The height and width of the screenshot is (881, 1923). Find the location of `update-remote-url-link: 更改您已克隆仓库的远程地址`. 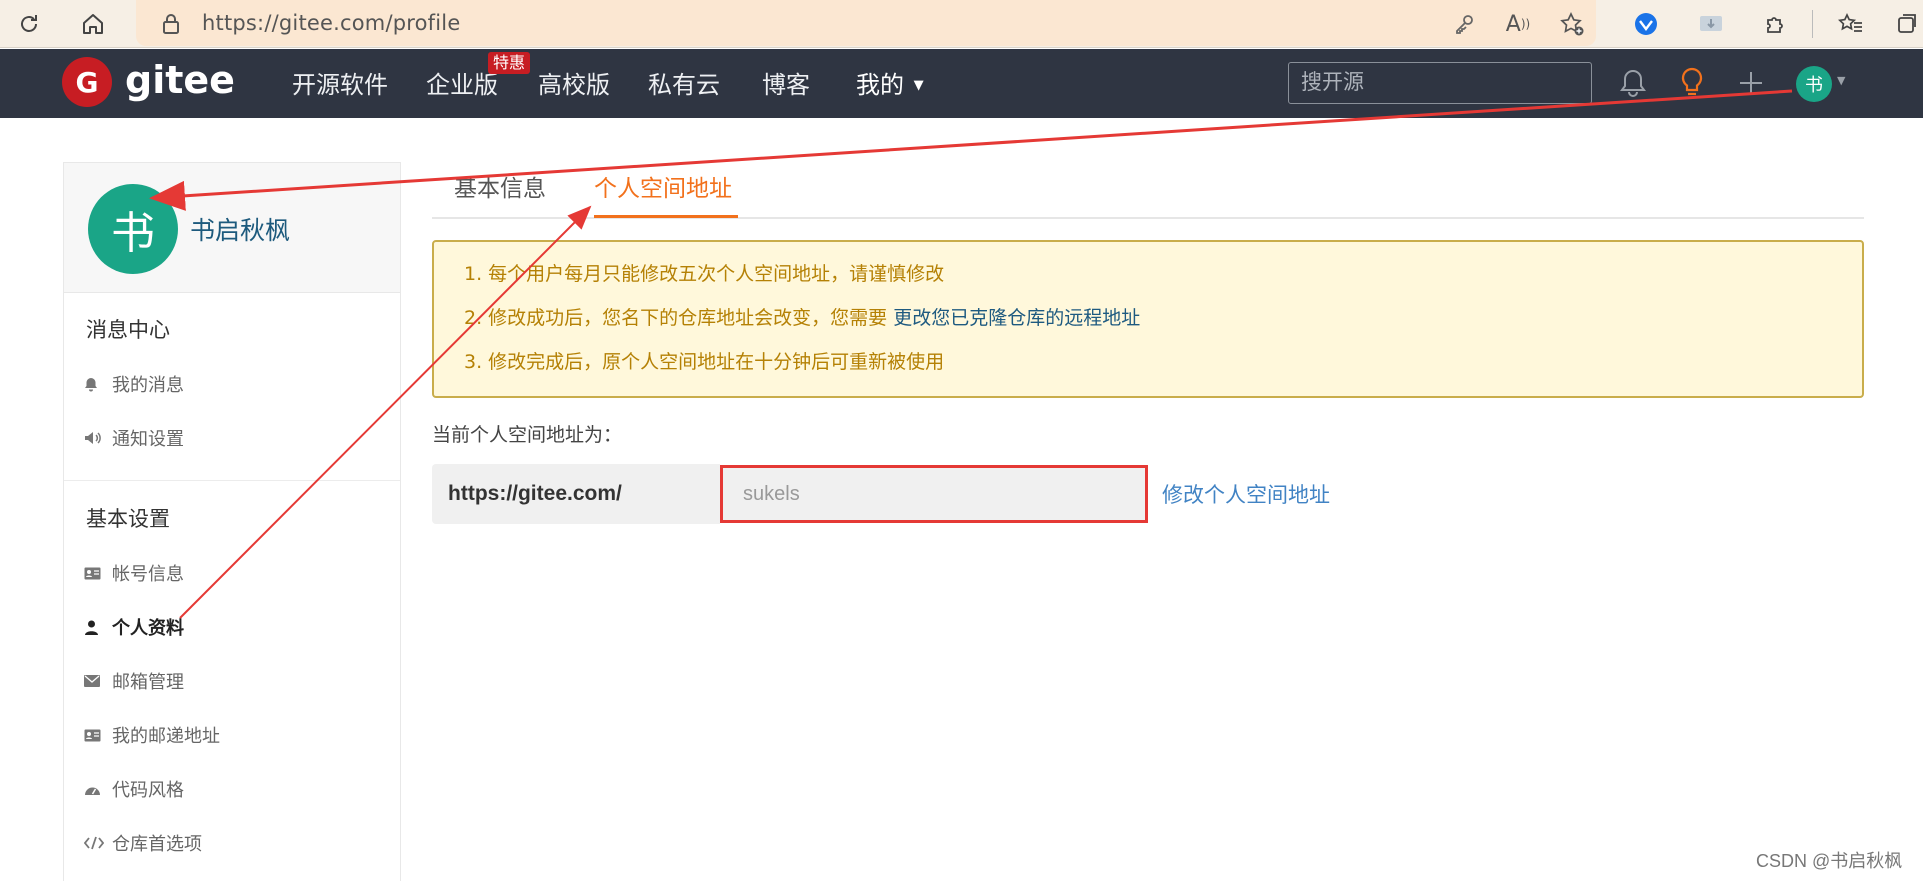

update-remote-url-link: 更改您已克隆仓库的远程地址 is located at coordinates (1016, 318).